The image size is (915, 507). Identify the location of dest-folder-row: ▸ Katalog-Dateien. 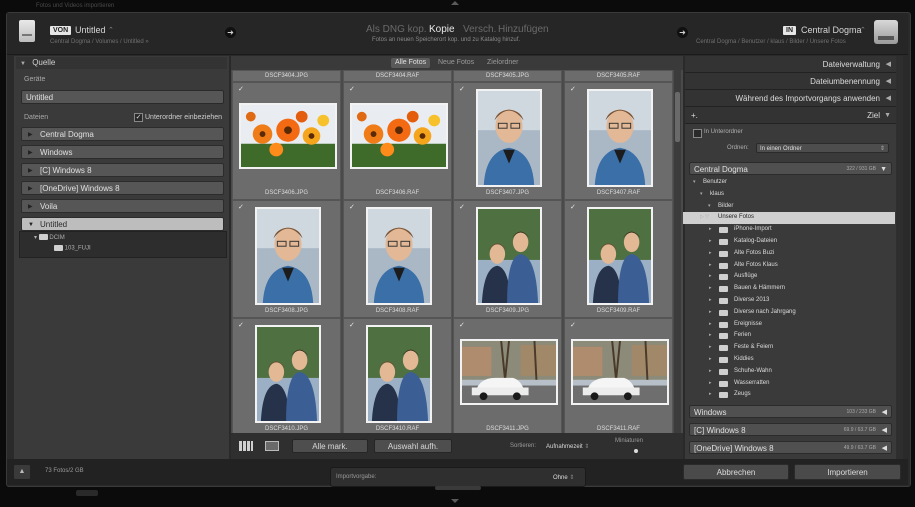
(789, 242).